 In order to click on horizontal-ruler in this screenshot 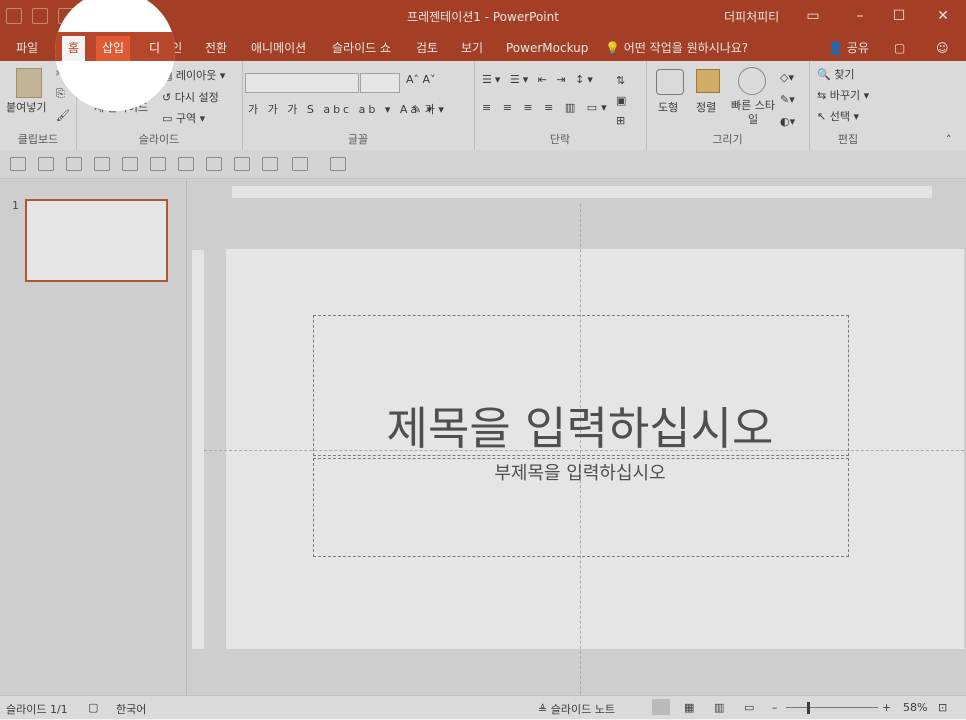, I will do `click(582, 192)`.